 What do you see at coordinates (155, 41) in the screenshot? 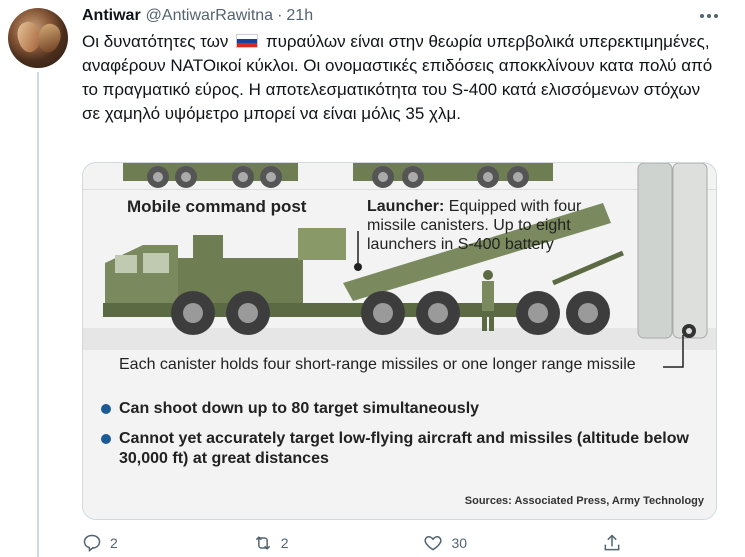
I see `tweet-text-part1: Οι δυνατότητες των` at bounding box center [155, 41].